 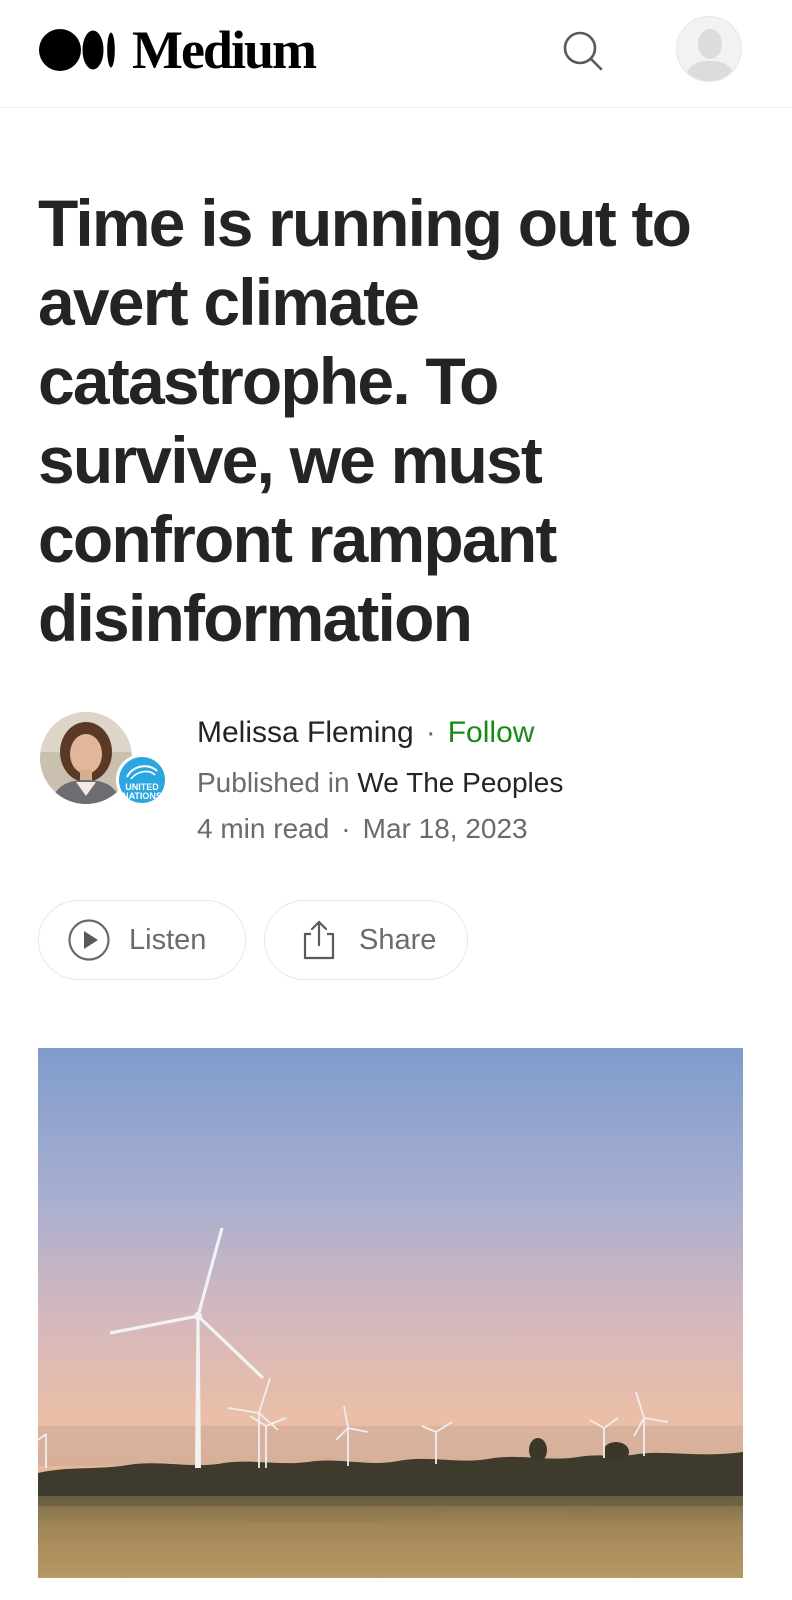 I want to click on user-avatar-icon, so click(x=709, y=49).